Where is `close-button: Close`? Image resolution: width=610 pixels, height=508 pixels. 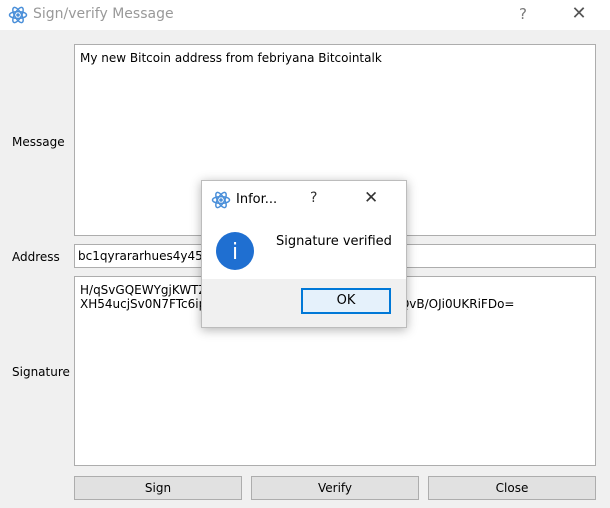 close-button: Close is located at coordinates (512, 488).